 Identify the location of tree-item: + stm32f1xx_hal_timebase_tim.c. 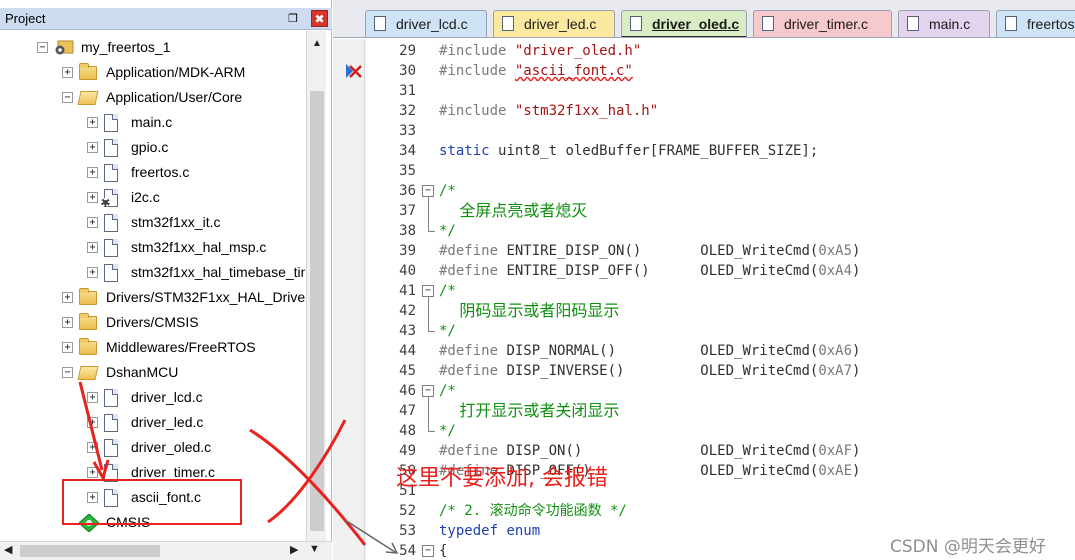
(152, 273).